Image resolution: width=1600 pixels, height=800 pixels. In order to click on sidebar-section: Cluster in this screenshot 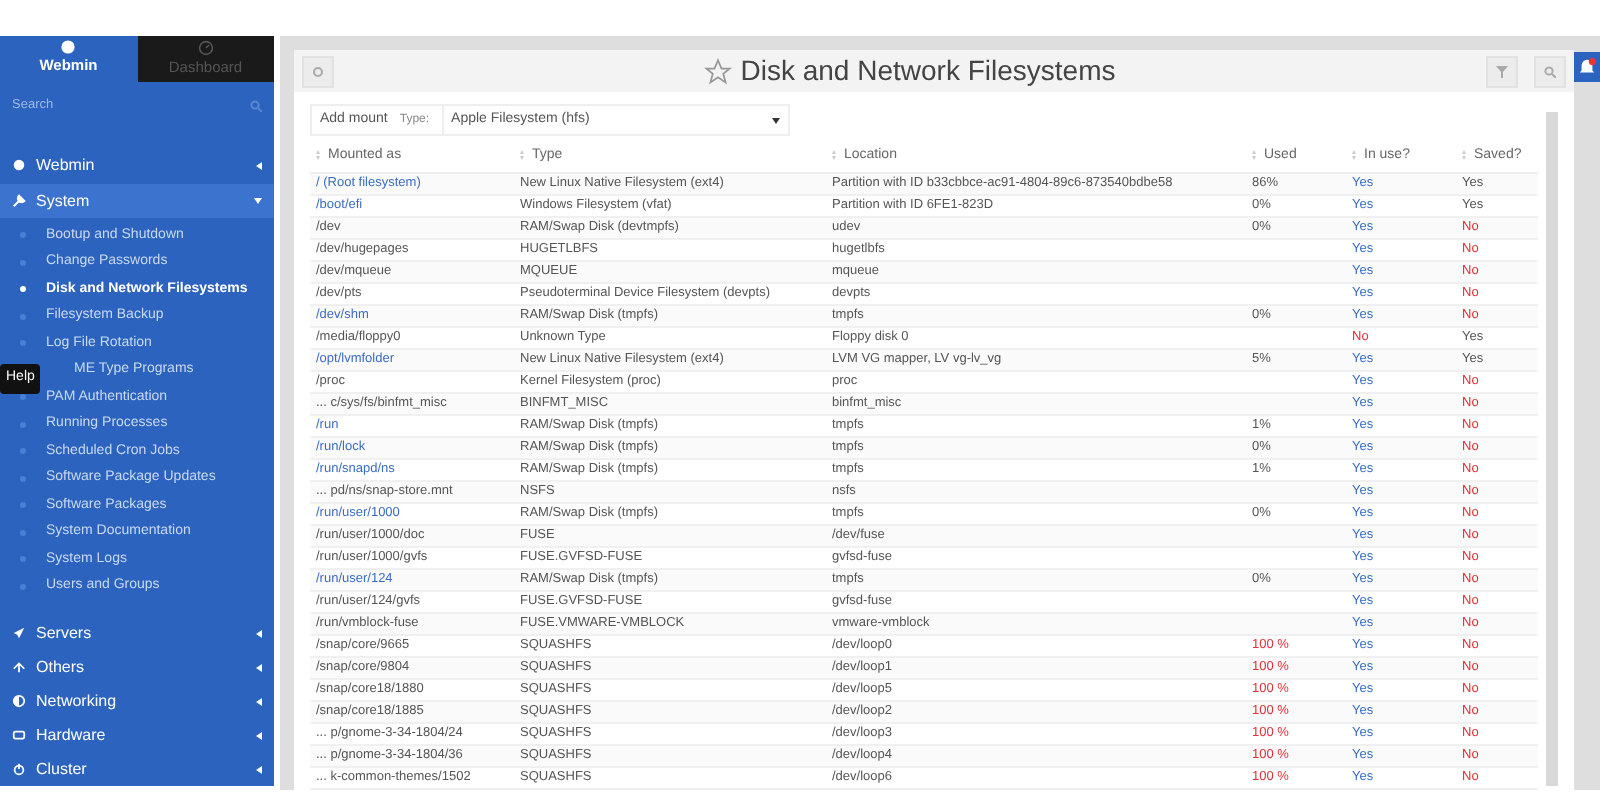, I will do `click(137, 769)`.